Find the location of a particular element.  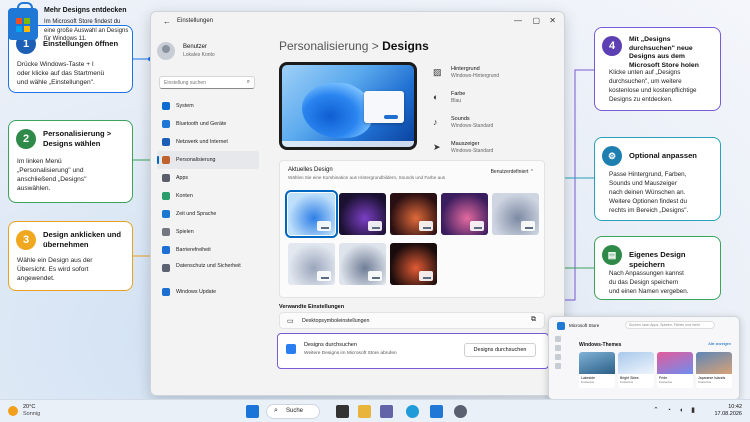

title-bar: ← Einstellungen — ▢ ✕ is located at coordinates (357, 22).